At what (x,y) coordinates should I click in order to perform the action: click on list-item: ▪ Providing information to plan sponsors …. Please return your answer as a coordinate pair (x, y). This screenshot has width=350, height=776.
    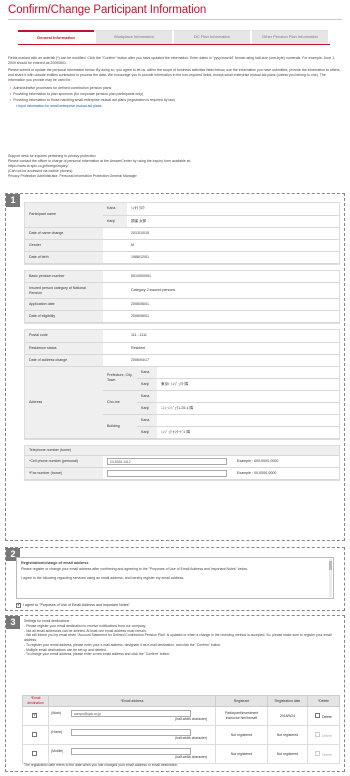
    Looking at the image, I should click on (77, 93).